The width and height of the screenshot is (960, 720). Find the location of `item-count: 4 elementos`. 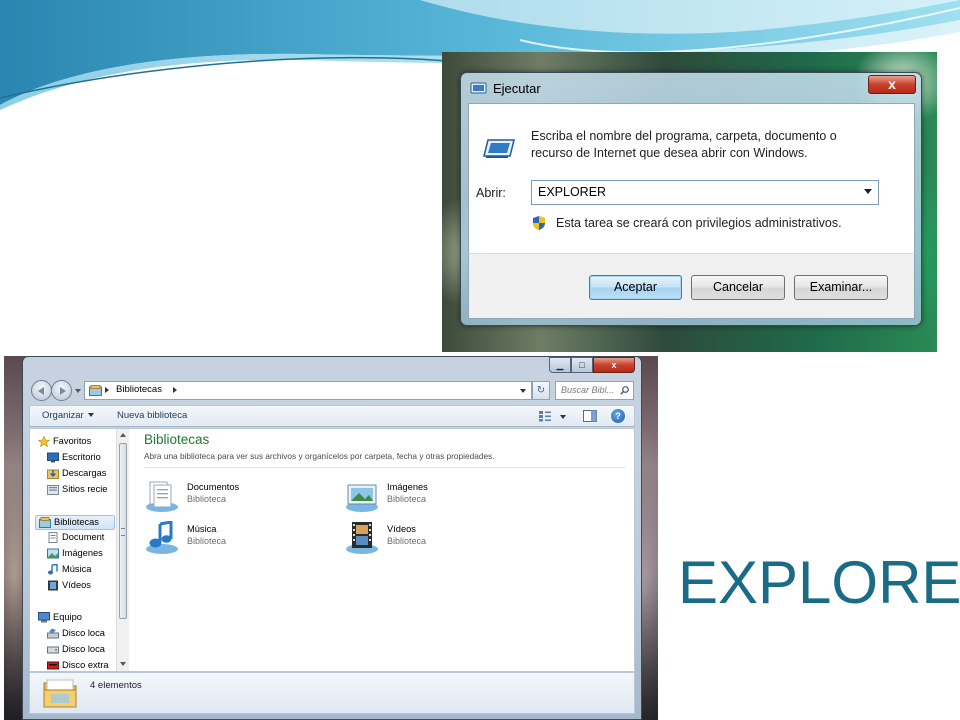

item-count: 4 elementos is located at coordinates (116, 685).